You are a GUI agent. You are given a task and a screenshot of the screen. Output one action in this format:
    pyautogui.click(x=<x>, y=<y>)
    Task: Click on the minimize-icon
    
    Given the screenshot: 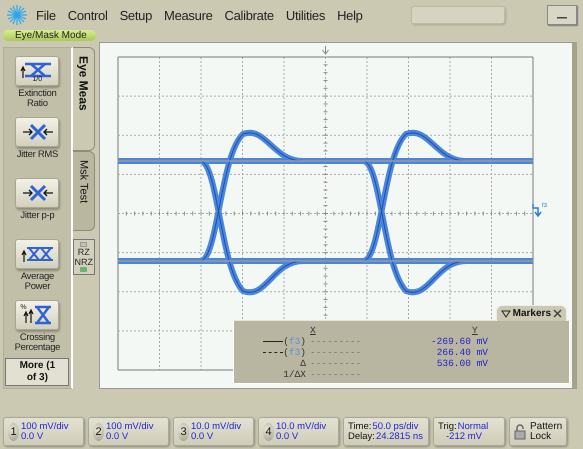 What is the action you would take?
    pyautogui.click(x=562, y=17)
    